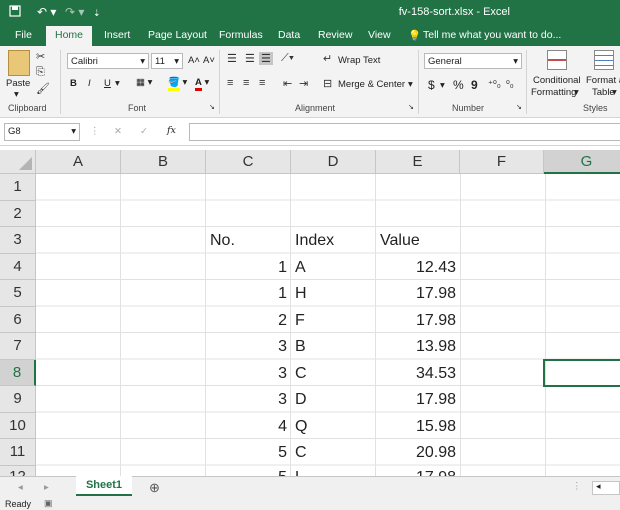  What do you see at coordinates (333, 346) in the screenshot?
I see `cell-index: B` at bounding box center [333, 346].